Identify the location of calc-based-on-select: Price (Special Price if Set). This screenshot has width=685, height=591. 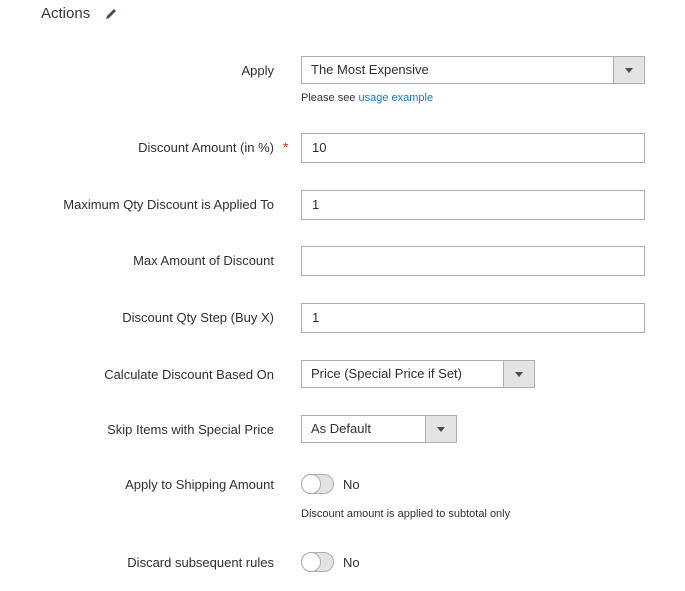
(418, 374).